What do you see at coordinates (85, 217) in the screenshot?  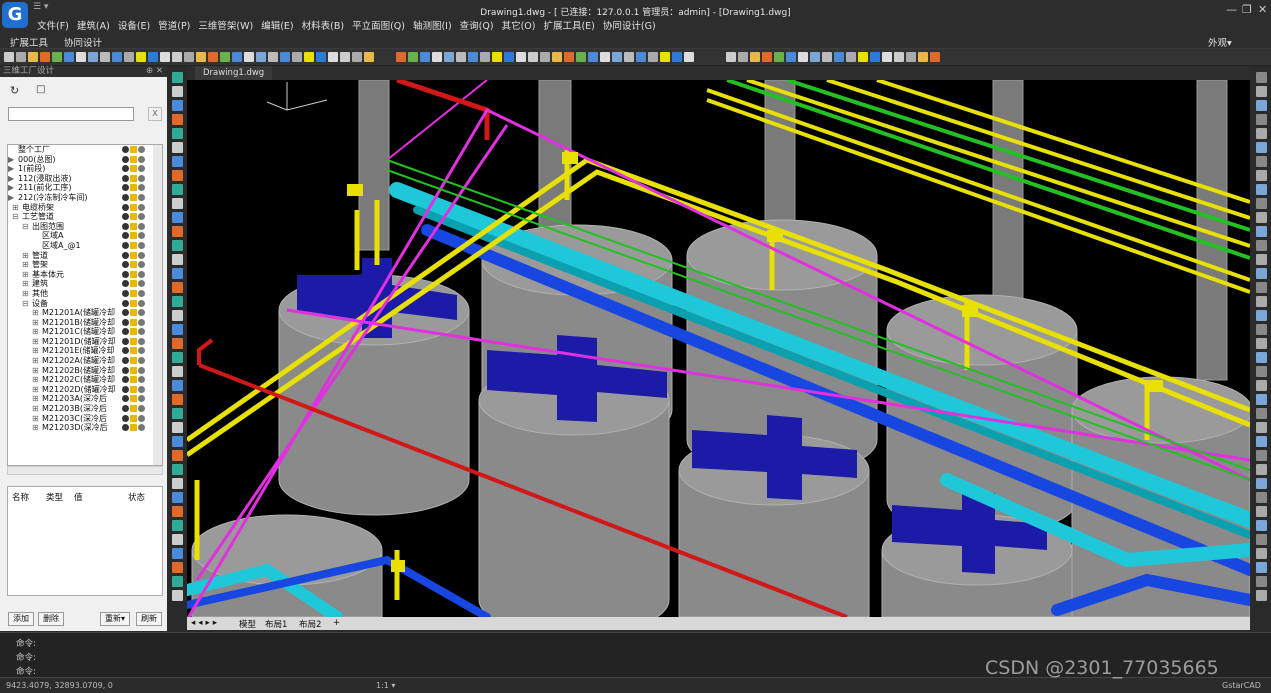 I see `tree-node: ⊟ 工艺管道` at bounding box center [85, 217].